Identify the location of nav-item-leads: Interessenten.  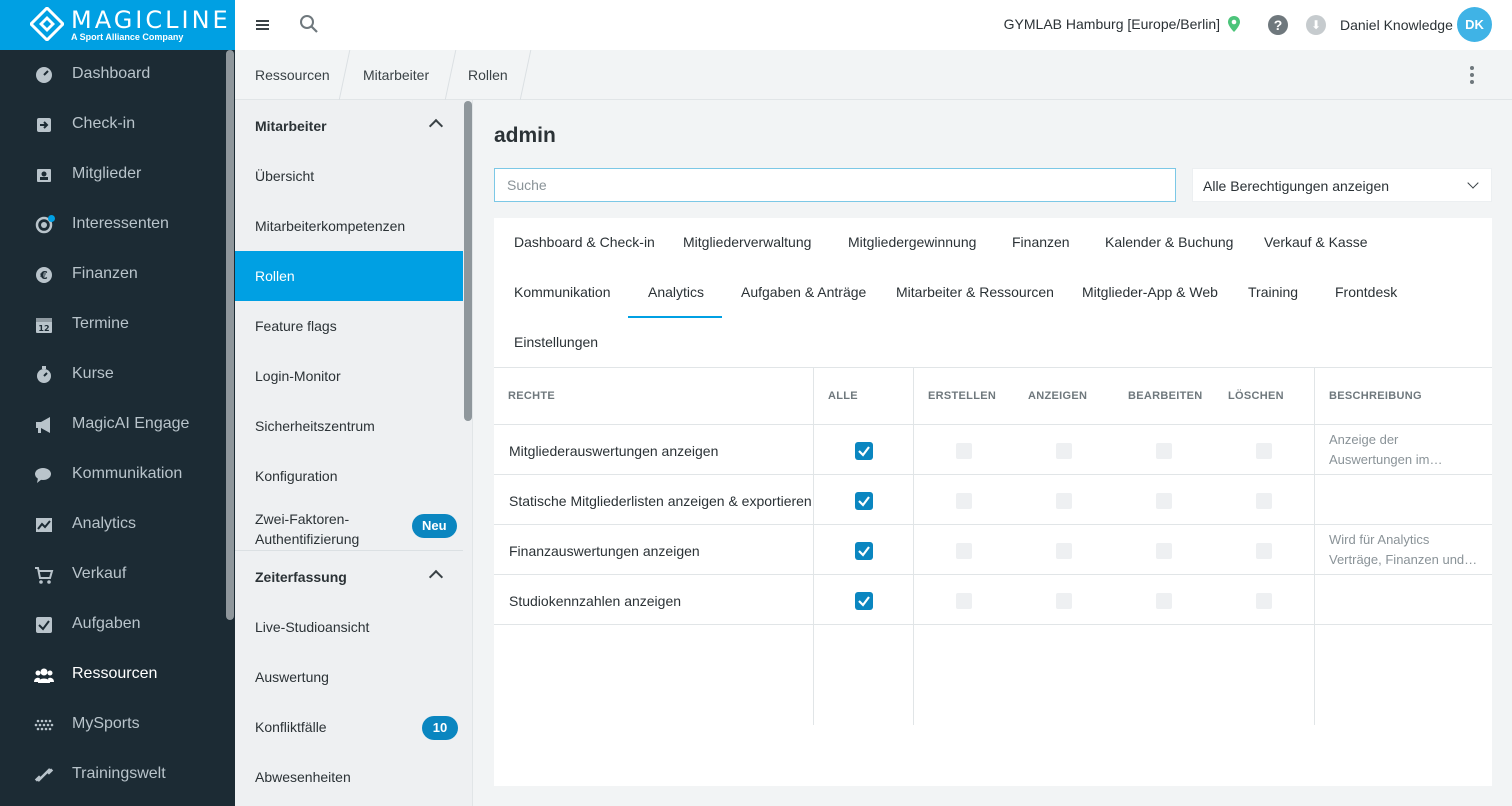
(117, 225).